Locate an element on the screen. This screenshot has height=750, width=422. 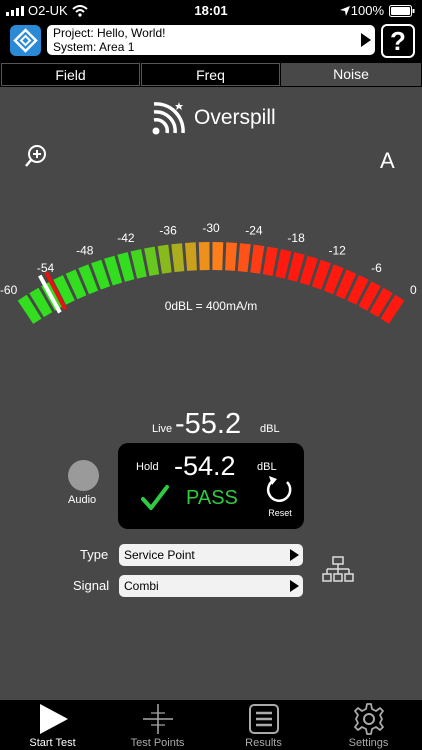
header: Project: Hello, World! System: Area 1 ? is located at coordinates (211, 42).